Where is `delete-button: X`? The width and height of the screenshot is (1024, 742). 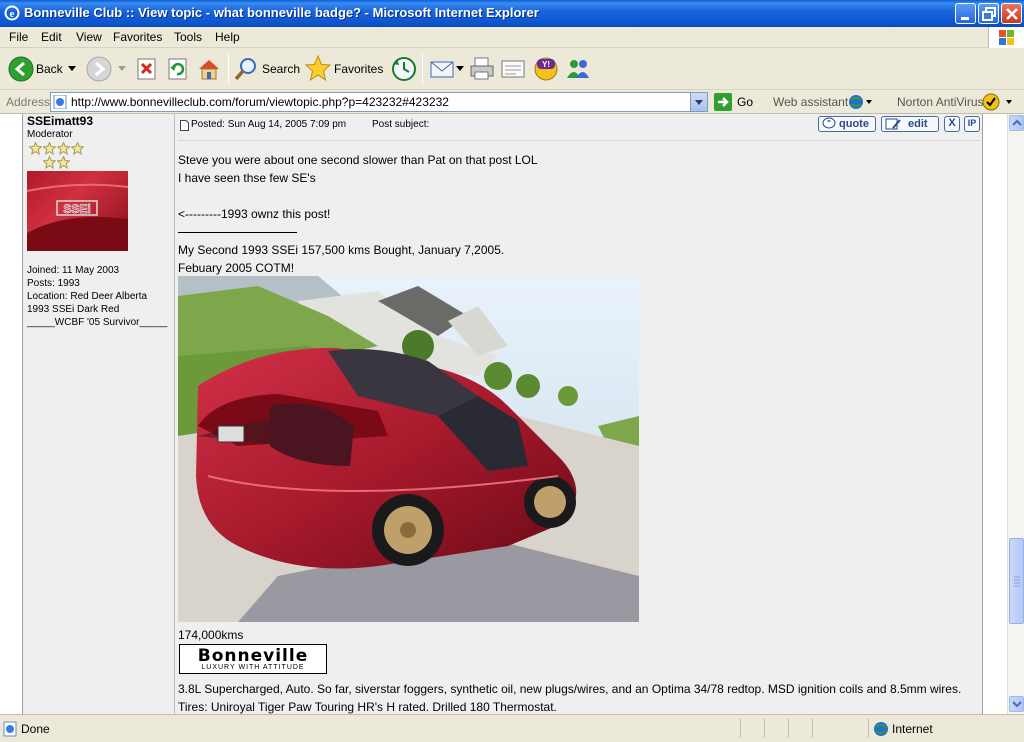 delete-button: X is located at coordinates (952, 124).